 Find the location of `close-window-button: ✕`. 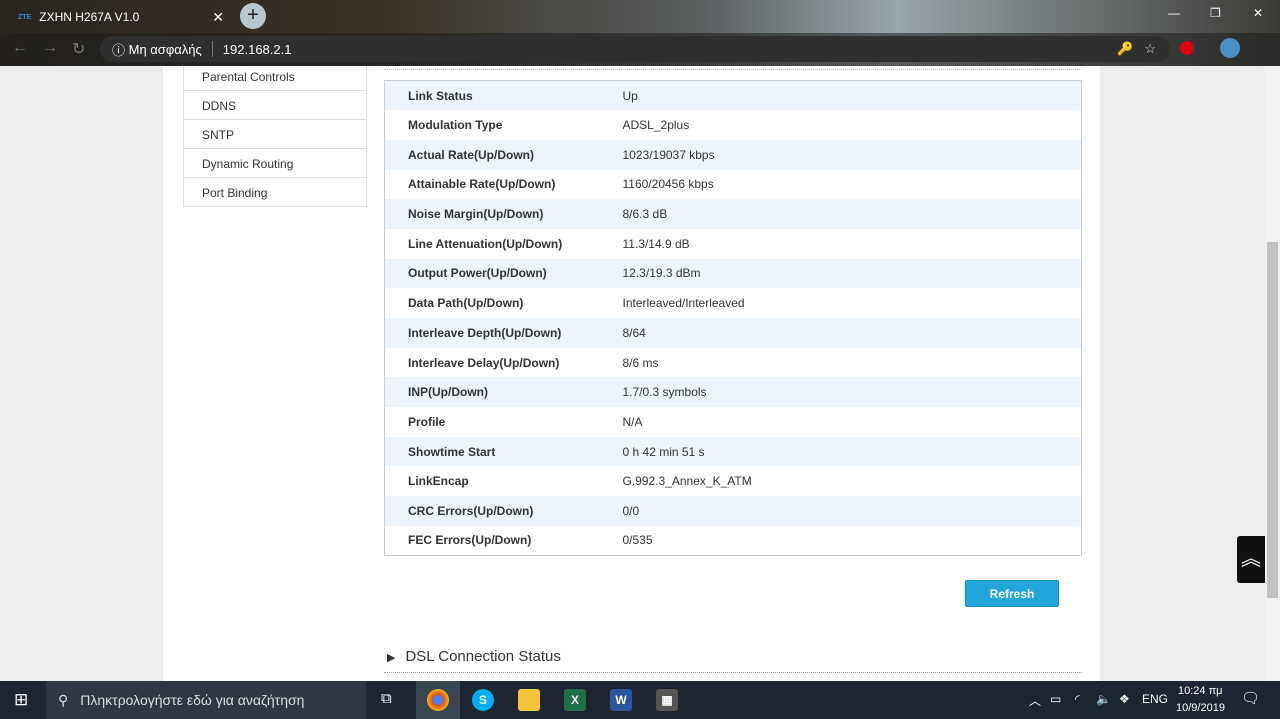

close-window-button: ✕ is located at coordinates (1258, 13).